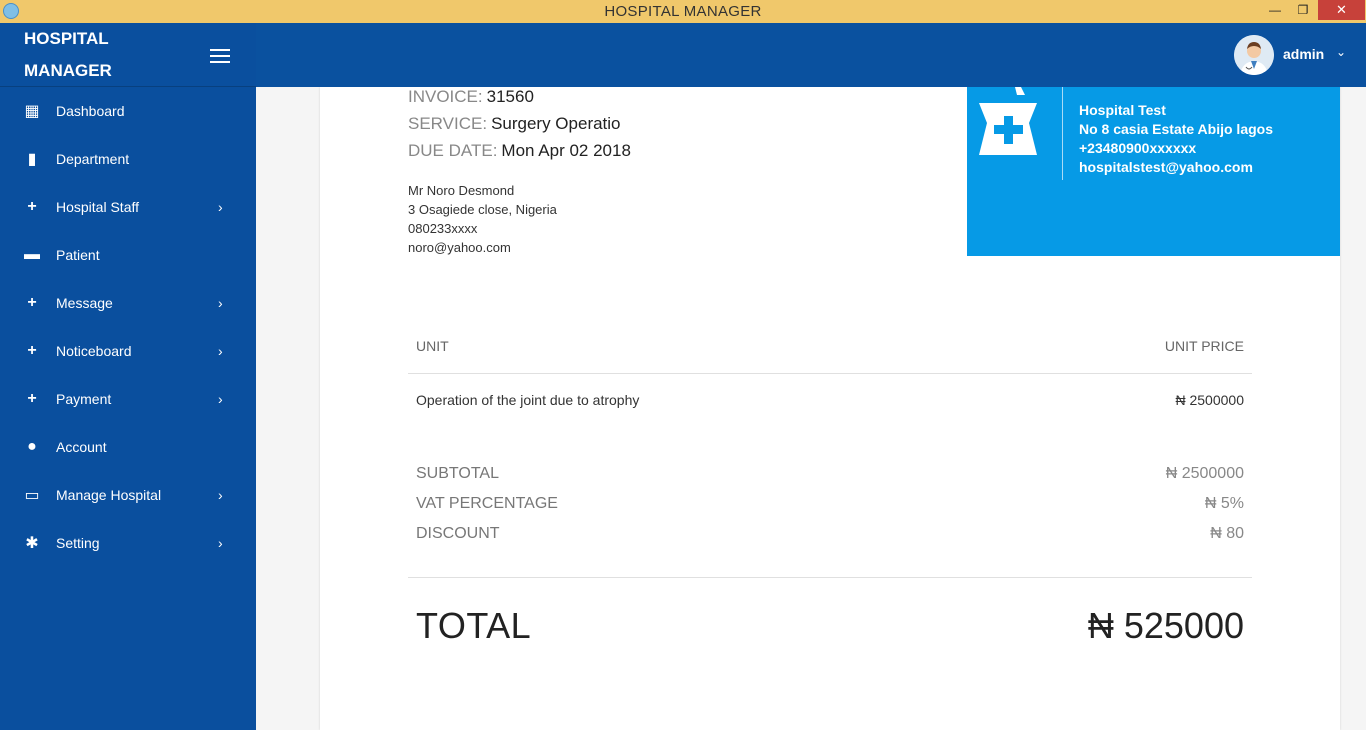  Describe the element at coordinates (220, 56) in the screenshot. I see `menu-toggle-icon` at that location.